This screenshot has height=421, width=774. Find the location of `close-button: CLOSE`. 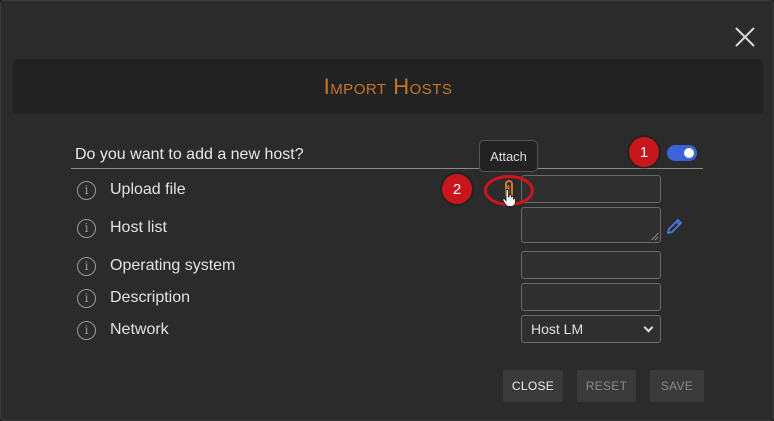

close-button: CLOSE is located at coordinates (533, 386).